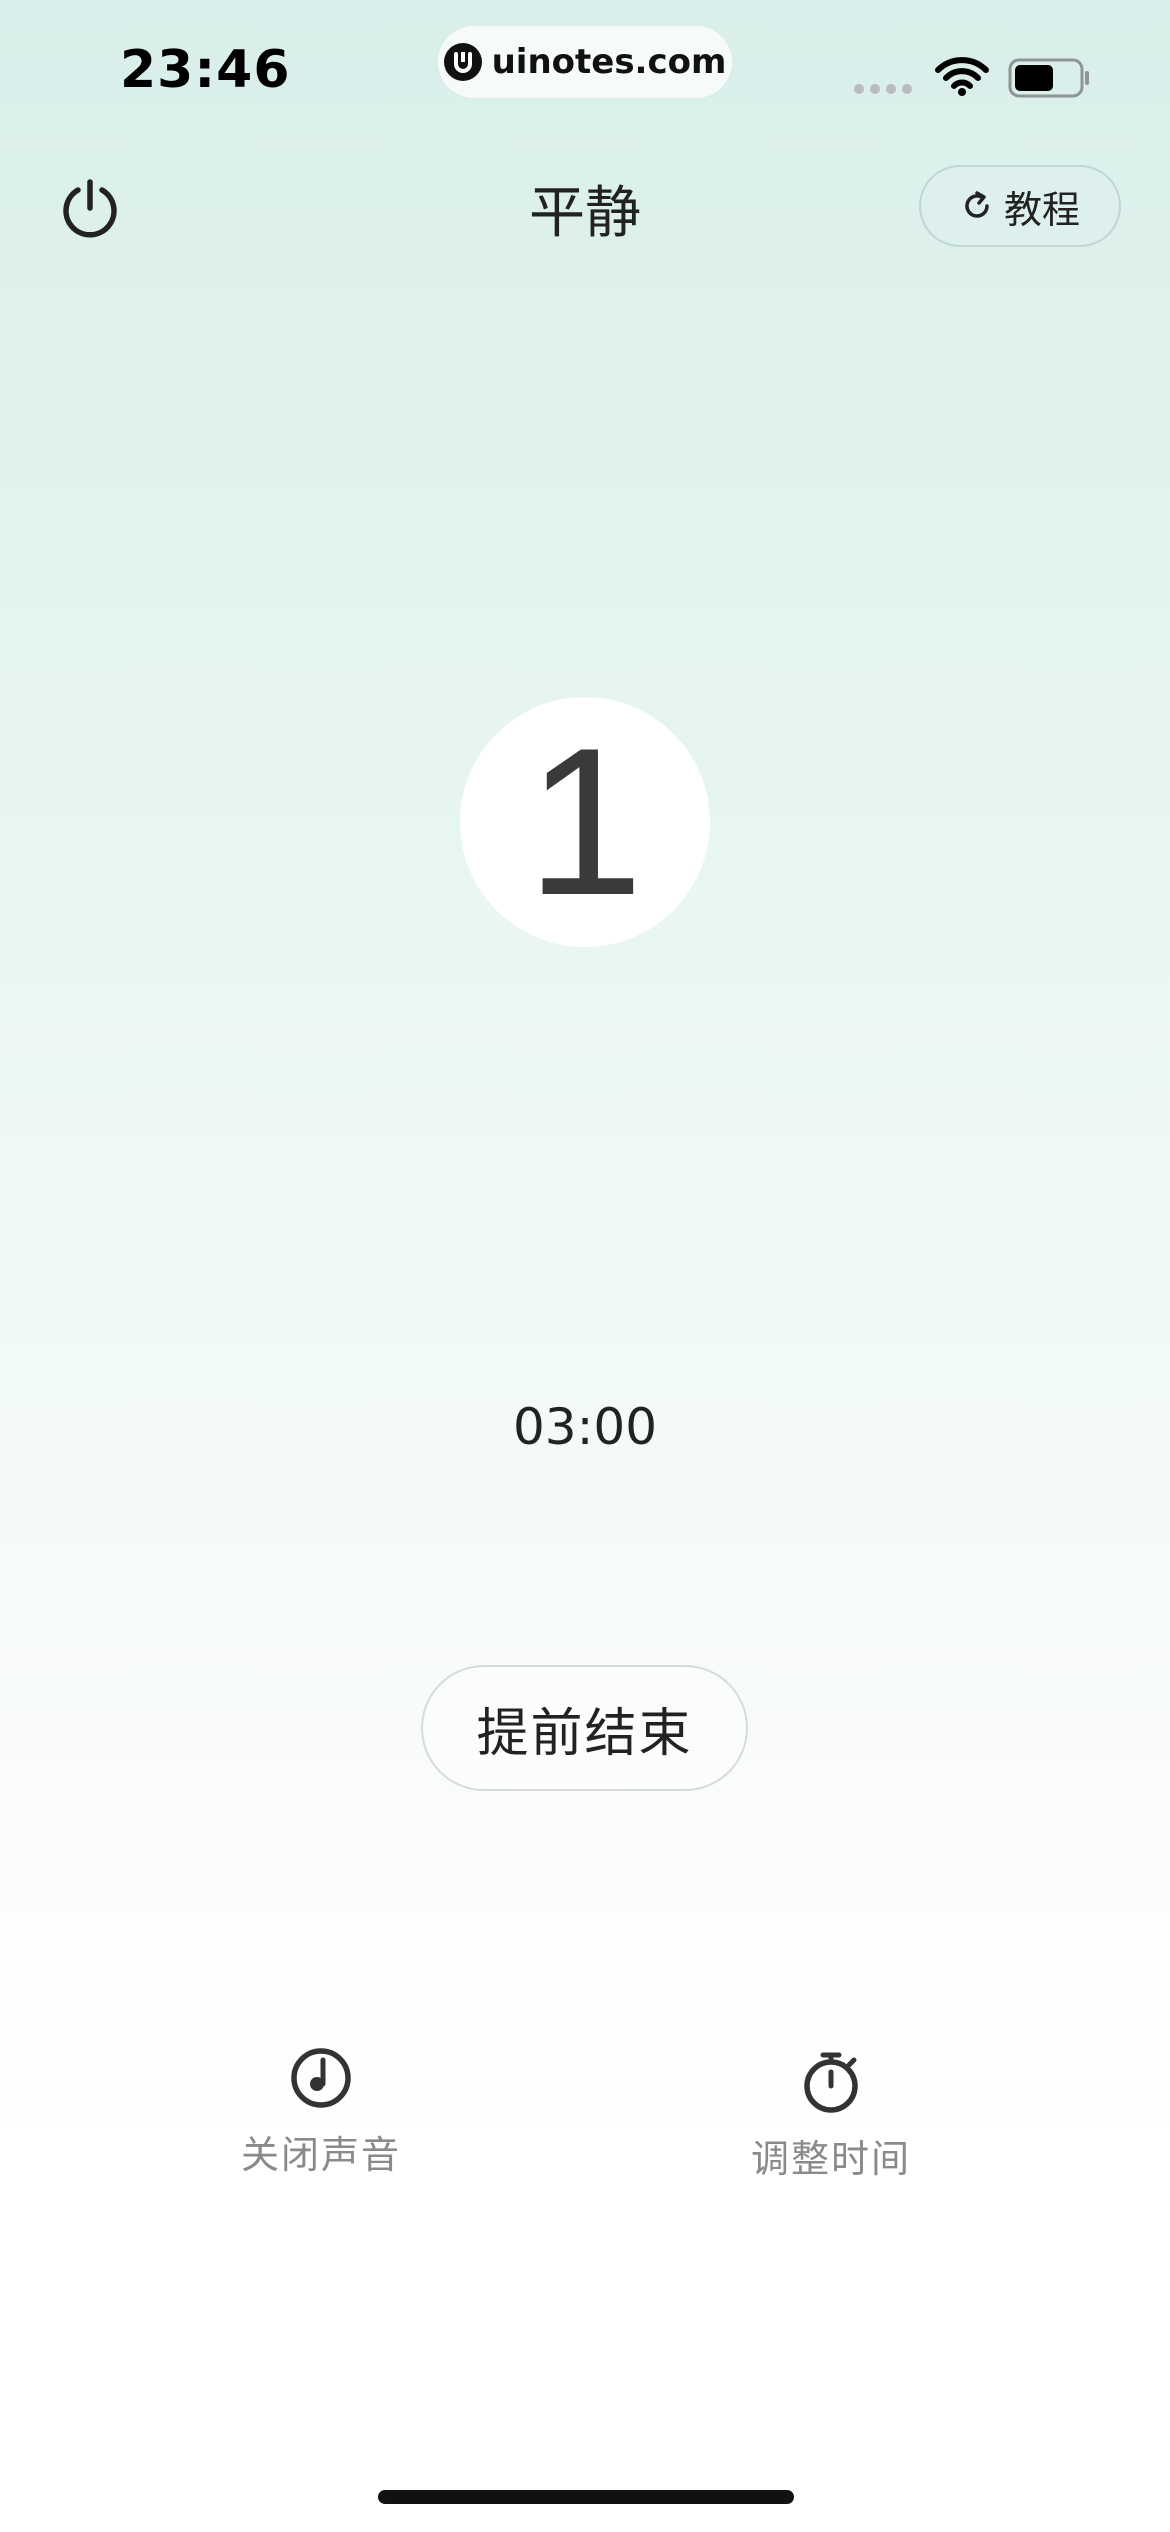  Describe the element at coordinates (585, 1427) in the screenshot. I see `countdown-timer: 03:00` at that location.